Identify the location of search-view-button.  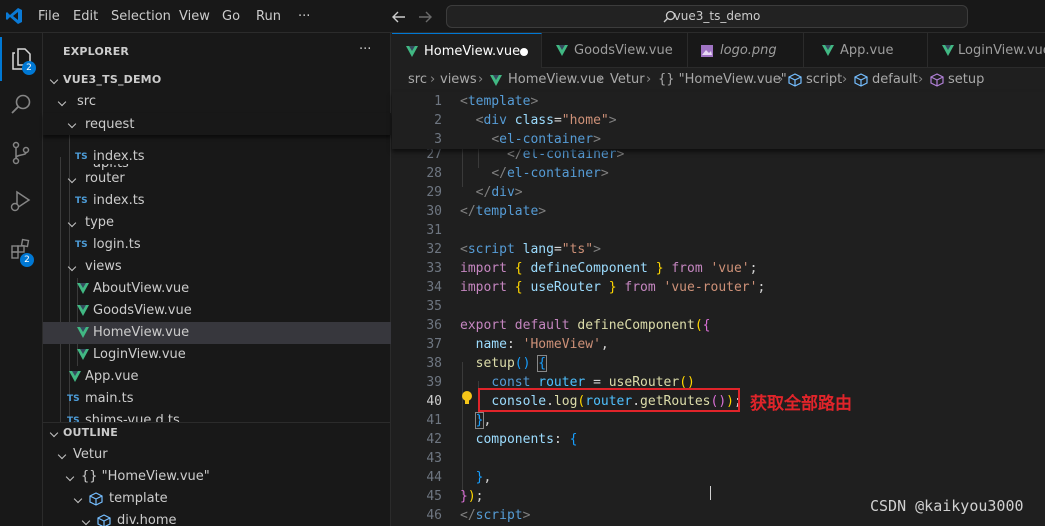
(21, 105).